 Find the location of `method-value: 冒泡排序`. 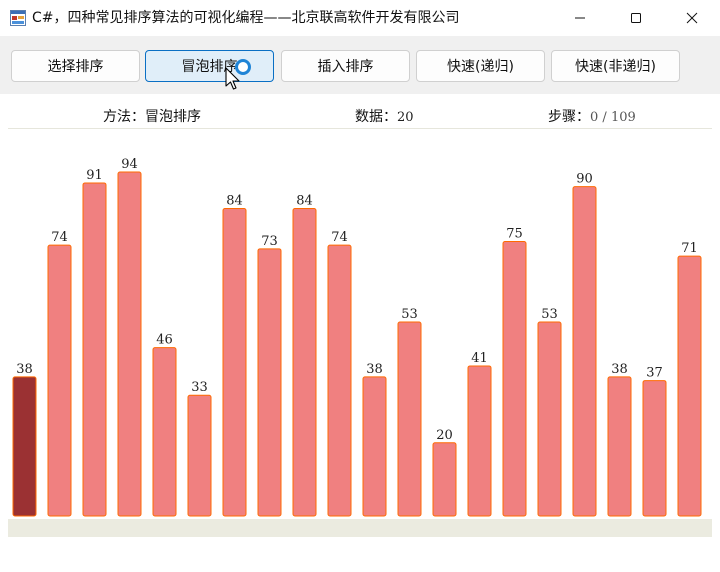

method-value: 冒泡排序 is located at coordinates (173, 117).